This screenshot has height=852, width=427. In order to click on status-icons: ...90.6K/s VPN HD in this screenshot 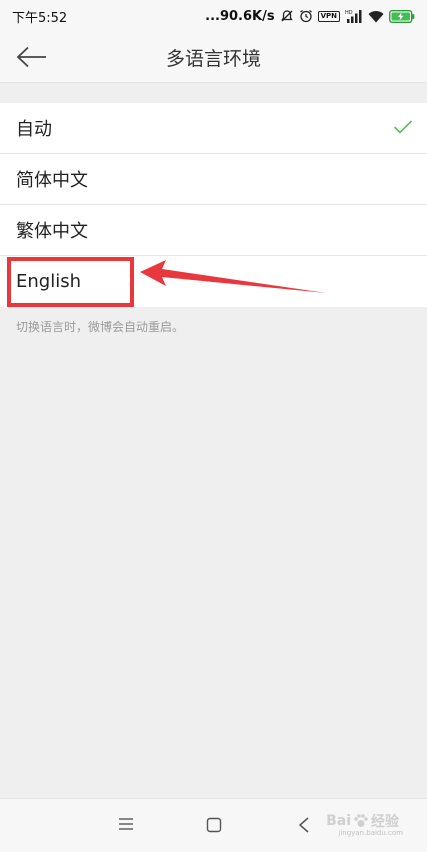, I will do `click(310, 16)`.